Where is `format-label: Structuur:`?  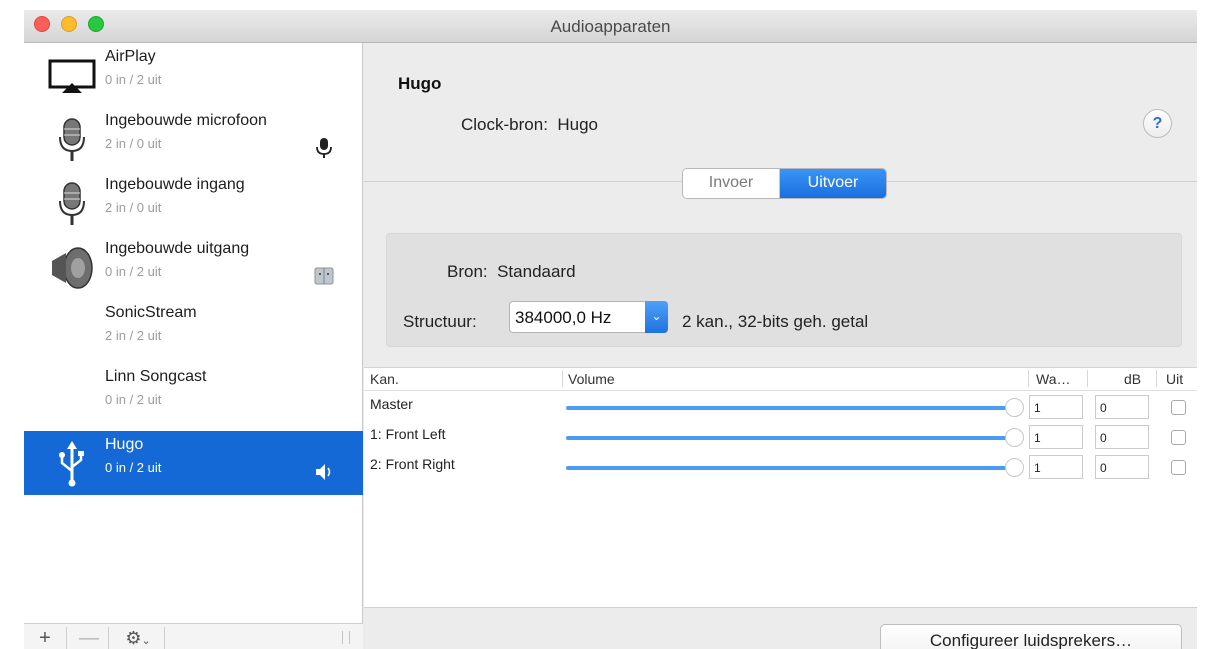 format-label: Structuur: is located at coordinates (440, 321).